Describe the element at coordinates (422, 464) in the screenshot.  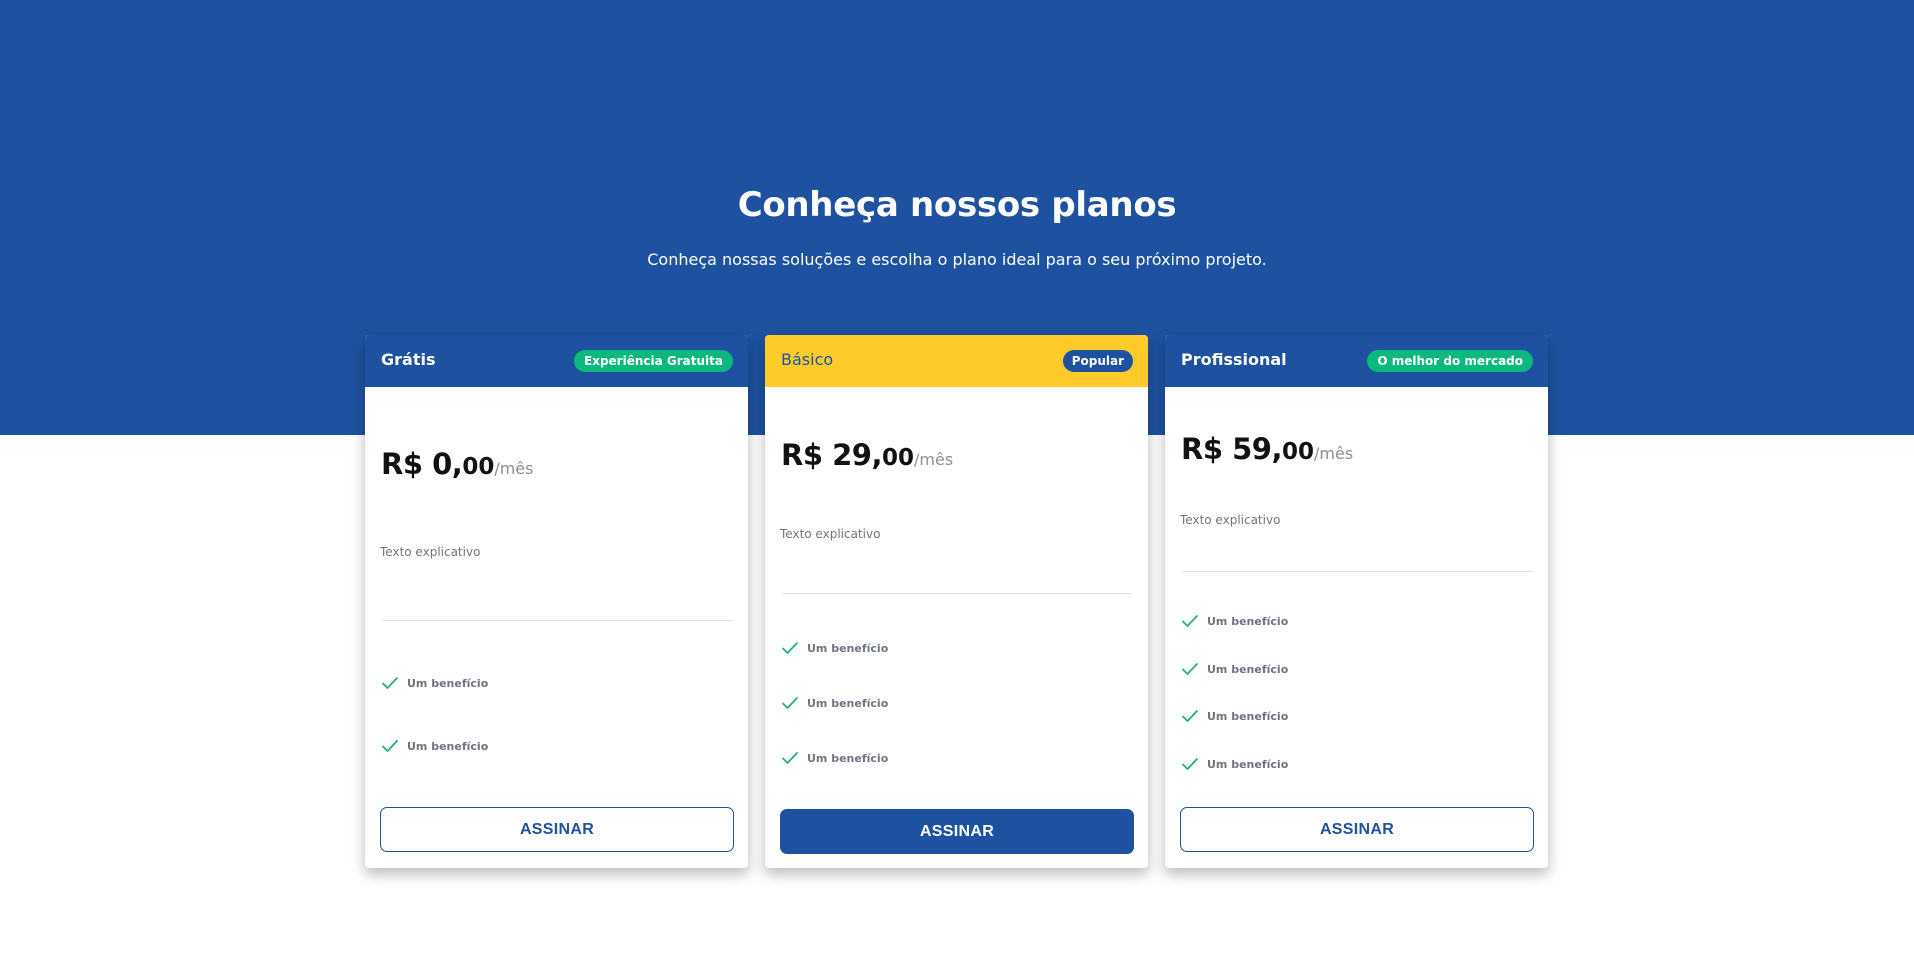
I see `price-amount: R$ 0,` at that location.